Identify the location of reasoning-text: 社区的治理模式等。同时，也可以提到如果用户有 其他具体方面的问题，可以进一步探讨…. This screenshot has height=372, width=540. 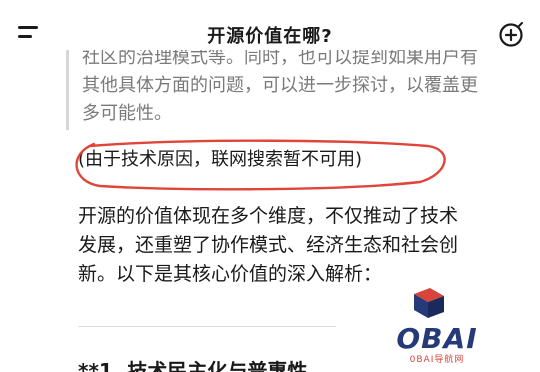
(280, 87).